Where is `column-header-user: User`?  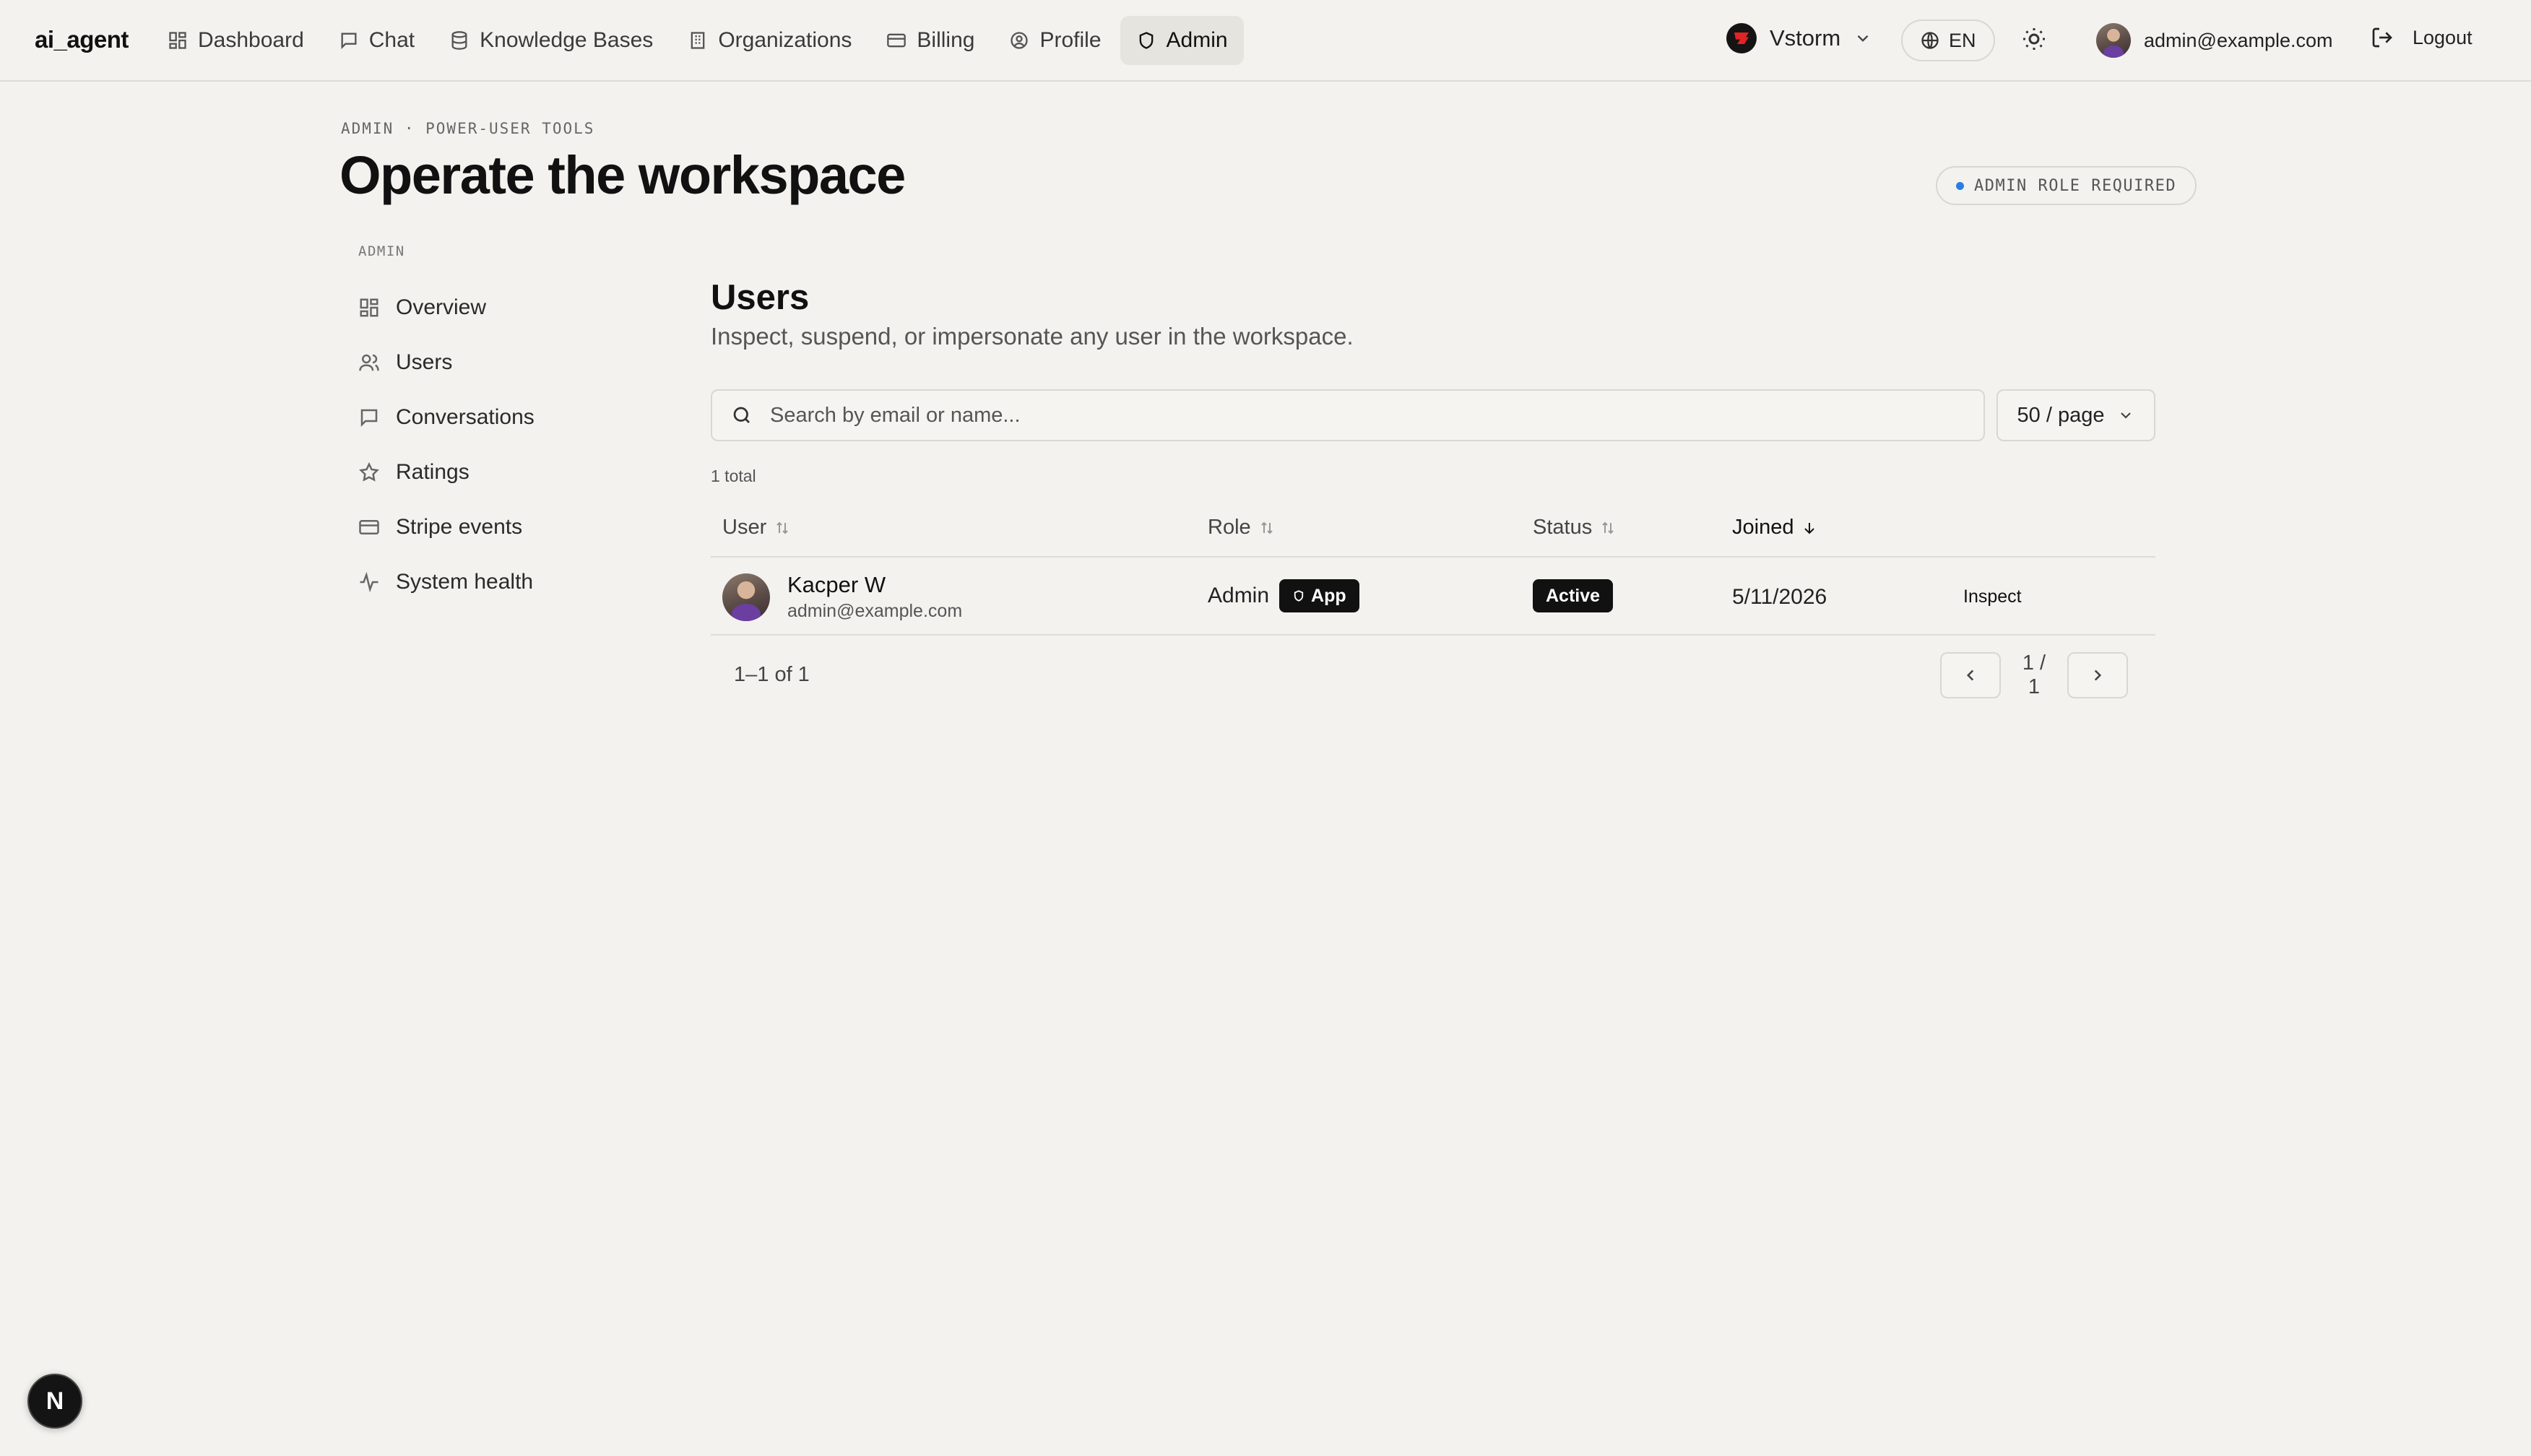
column-header-user: User is located at coordinates (757, 528).